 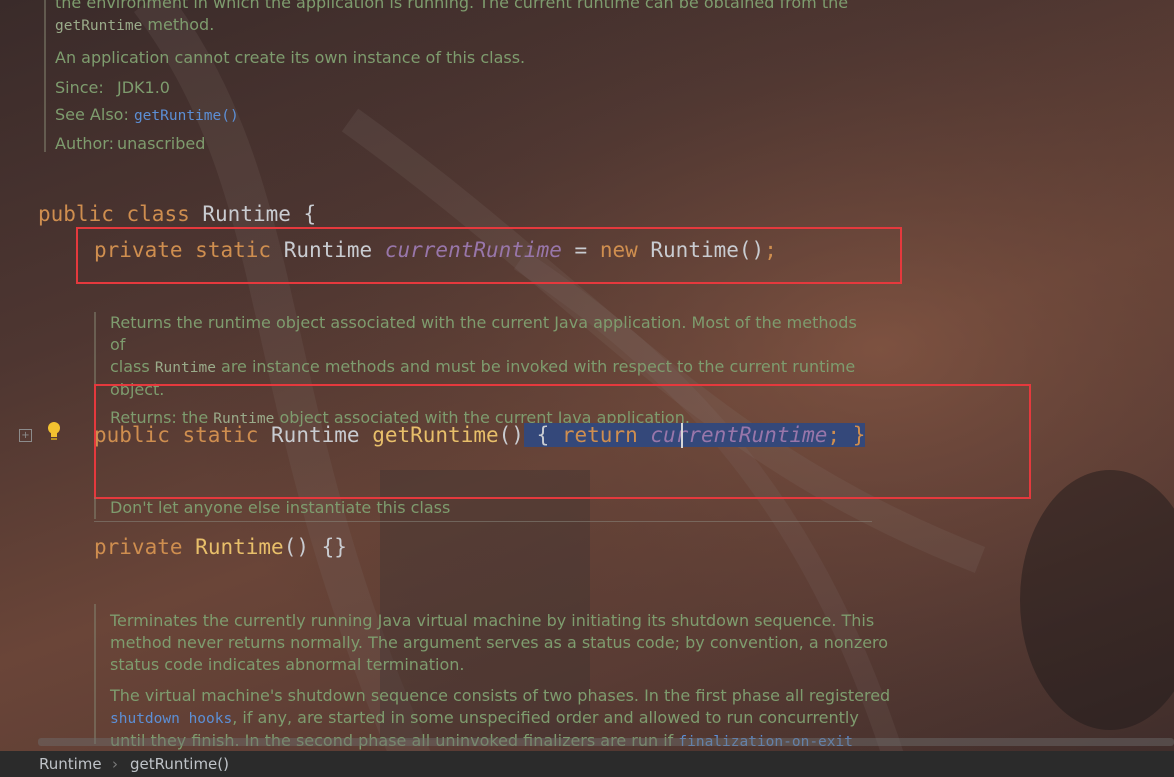 What do you see at coordinates (45, 76) in the screenshot?
I see `doc-bar-class` at bounding box center [45, 76].